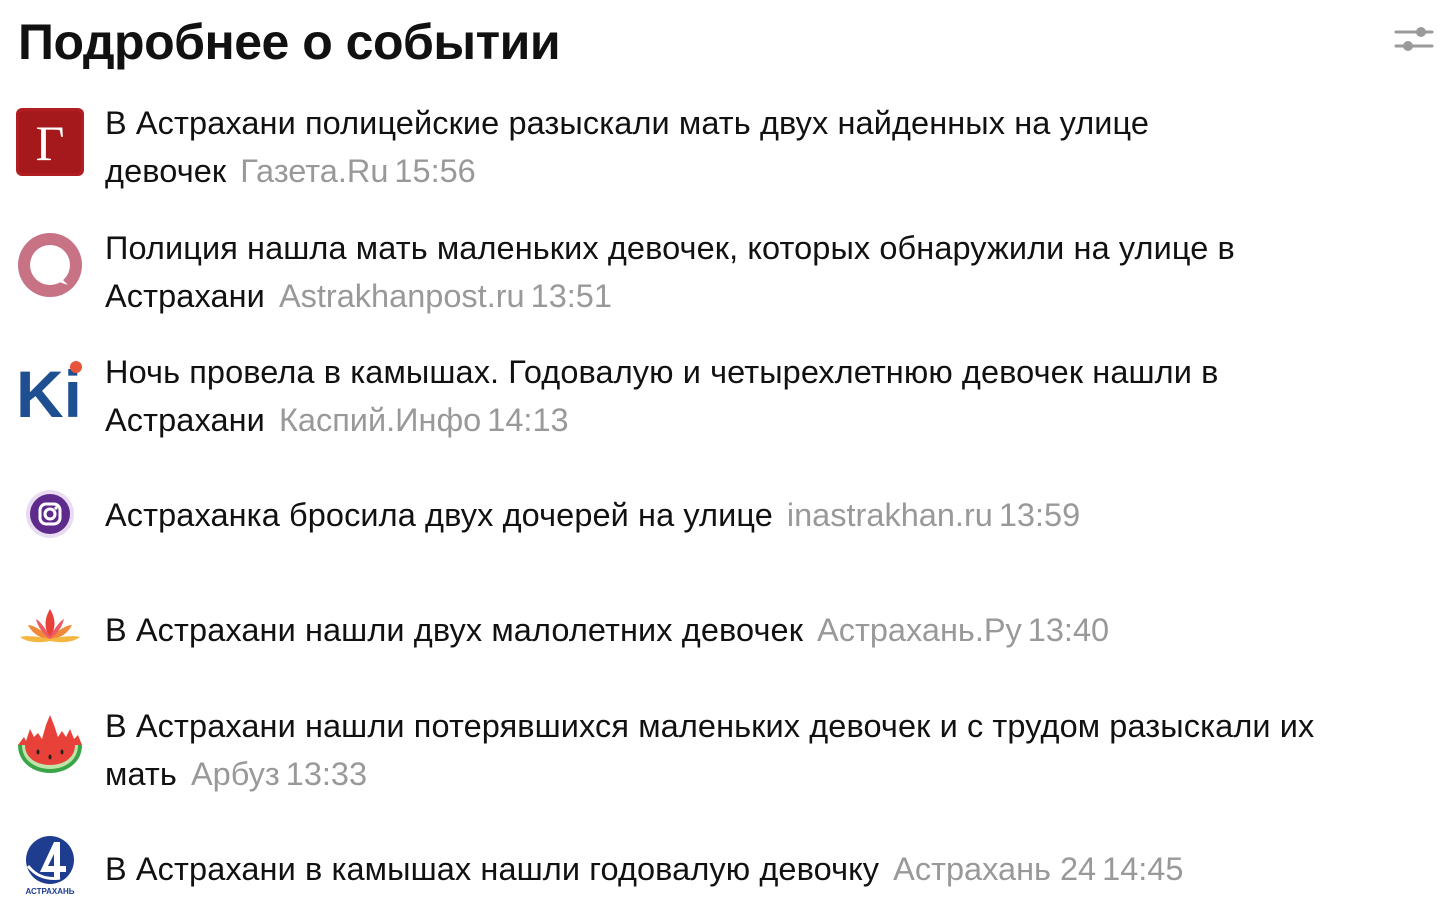 The image size is (1456, 918). What do you see at coordinates (1143, 869) in the screenshot?
I see `news-time: 14:45` at bounding box center [1143, 869].